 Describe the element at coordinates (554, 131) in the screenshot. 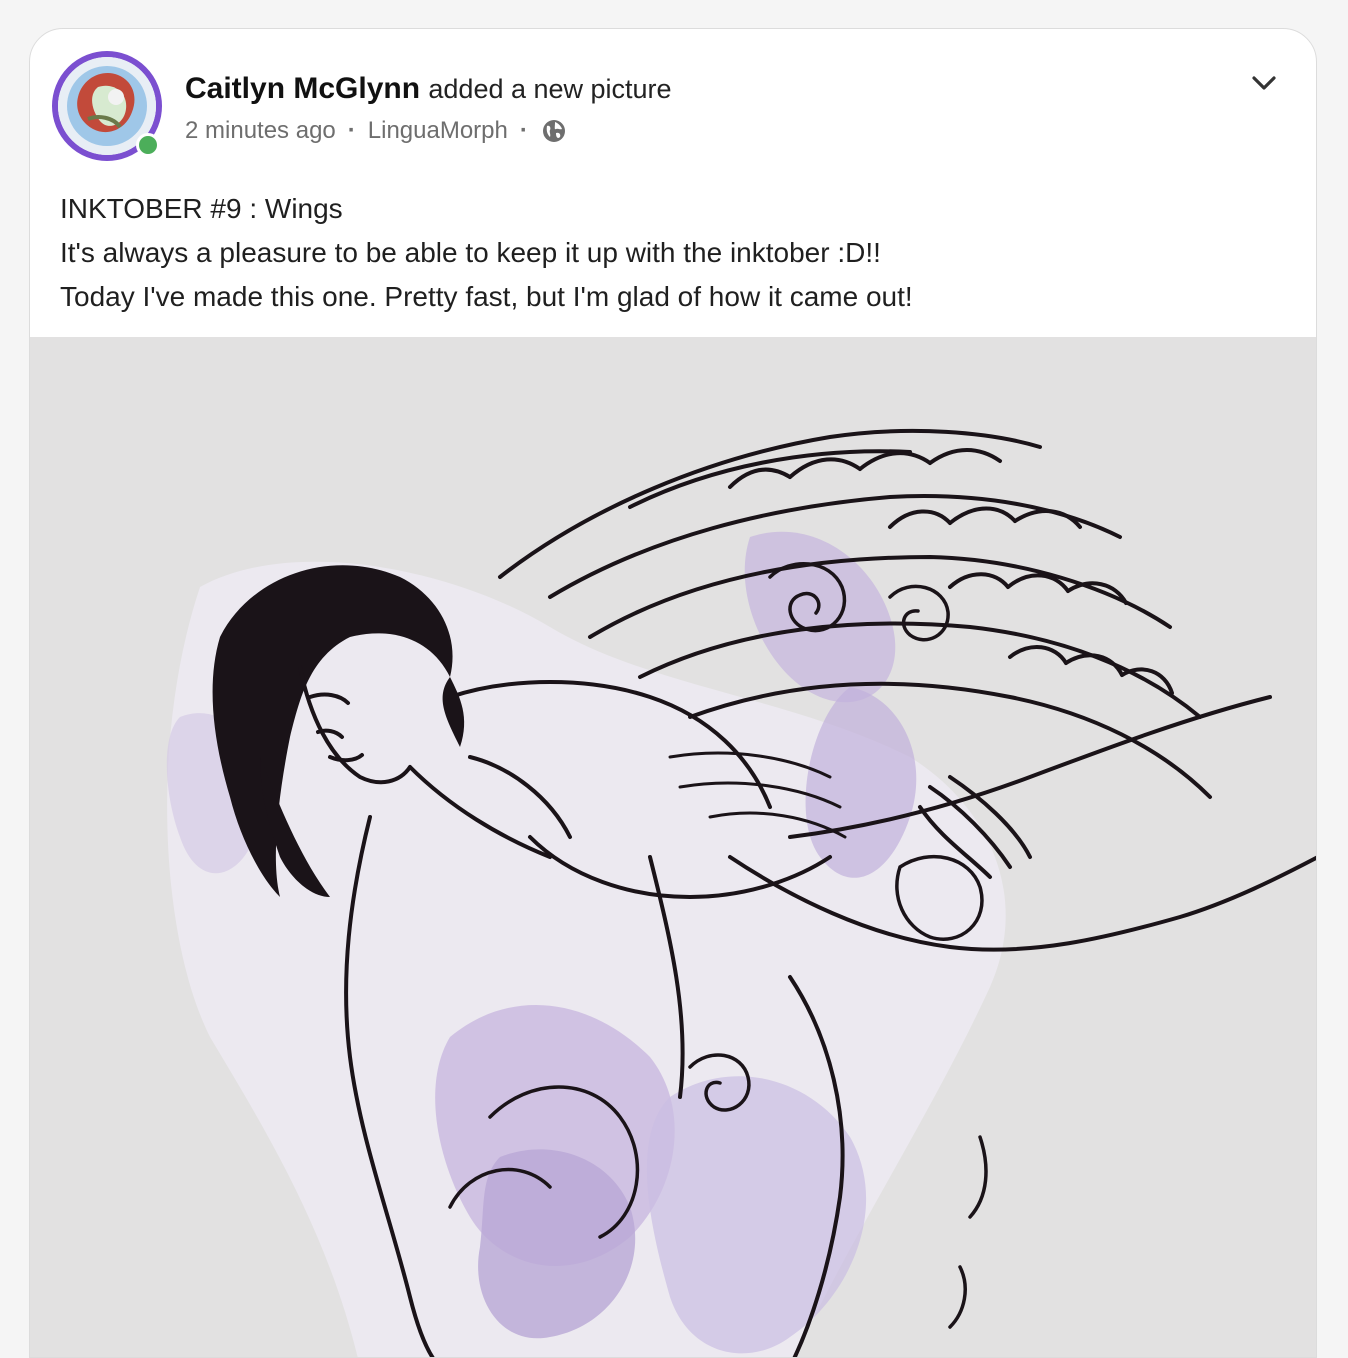

I see `globe-icon` at that location.